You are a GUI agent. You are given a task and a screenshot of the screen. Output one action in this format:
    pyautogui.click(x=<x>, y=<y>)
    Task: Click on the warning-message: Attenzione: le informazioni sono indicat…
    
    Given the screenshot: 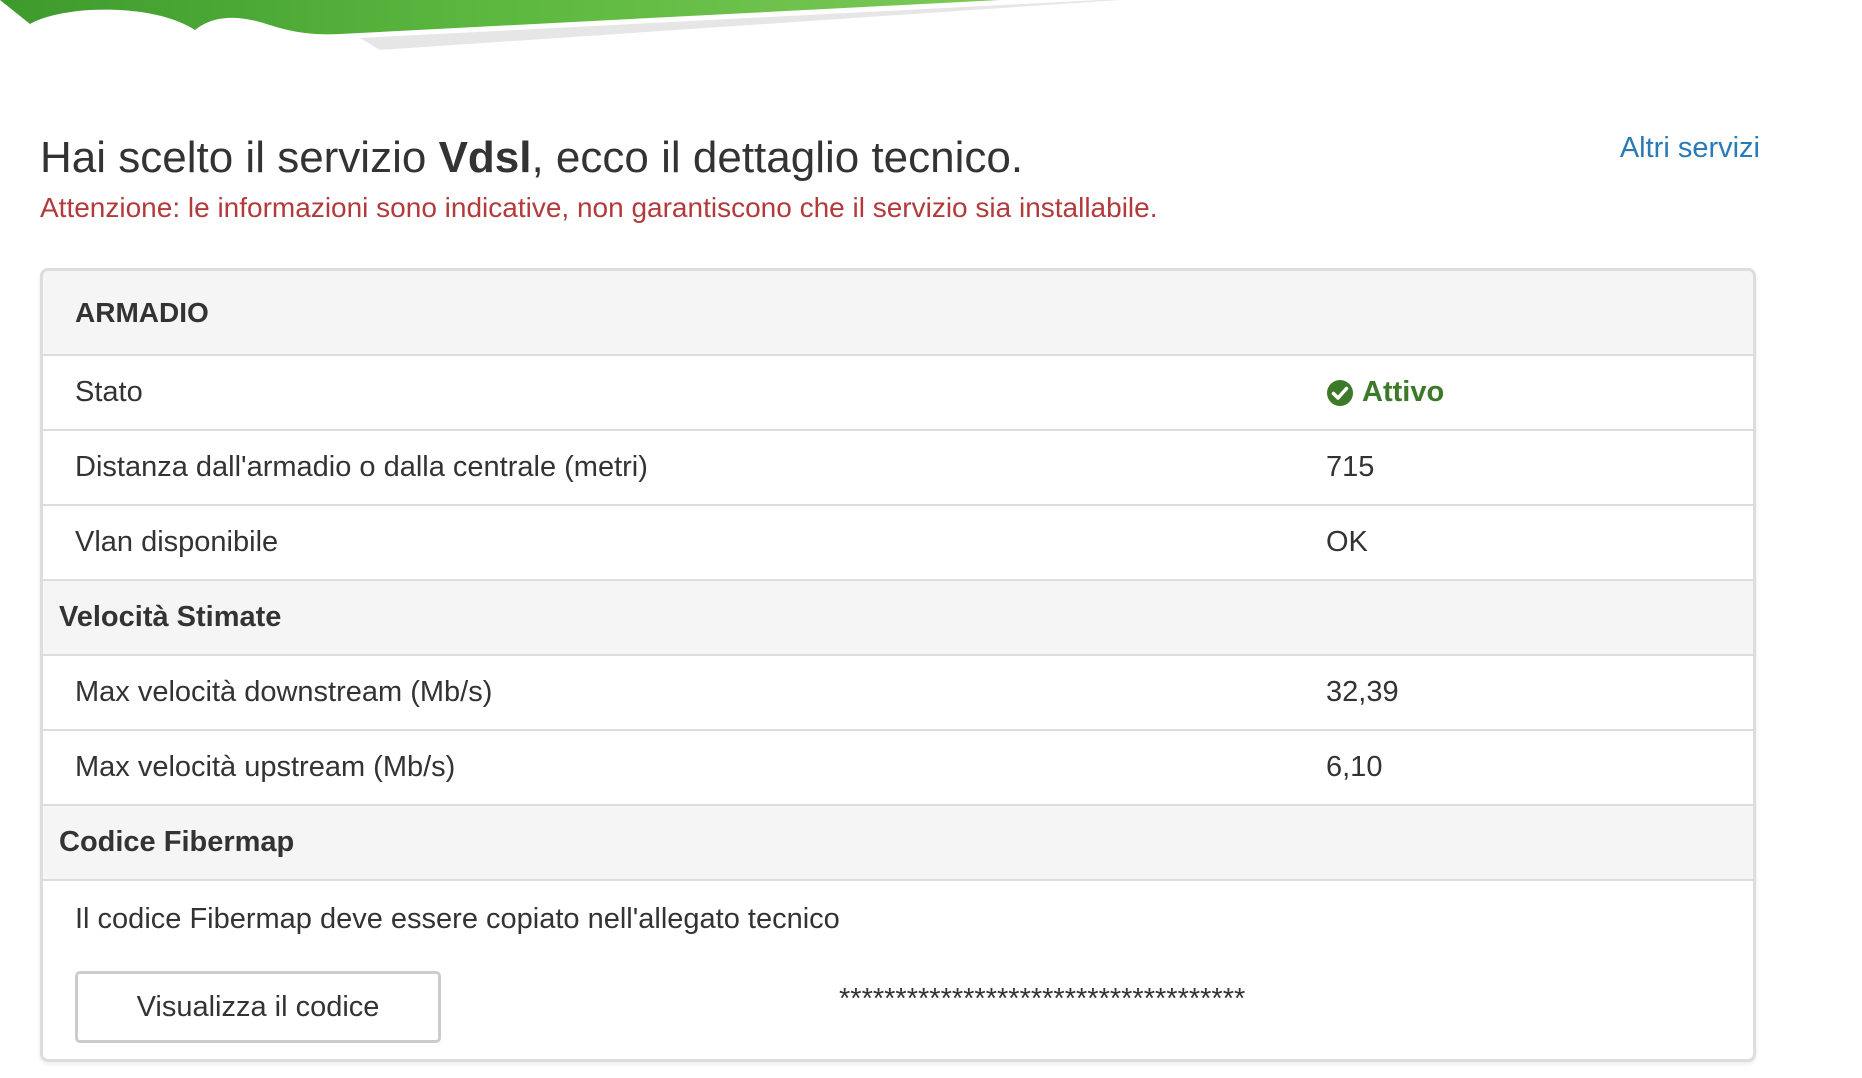 What is the action you would take?
    pyautogui.click(x=599, y=207)
    